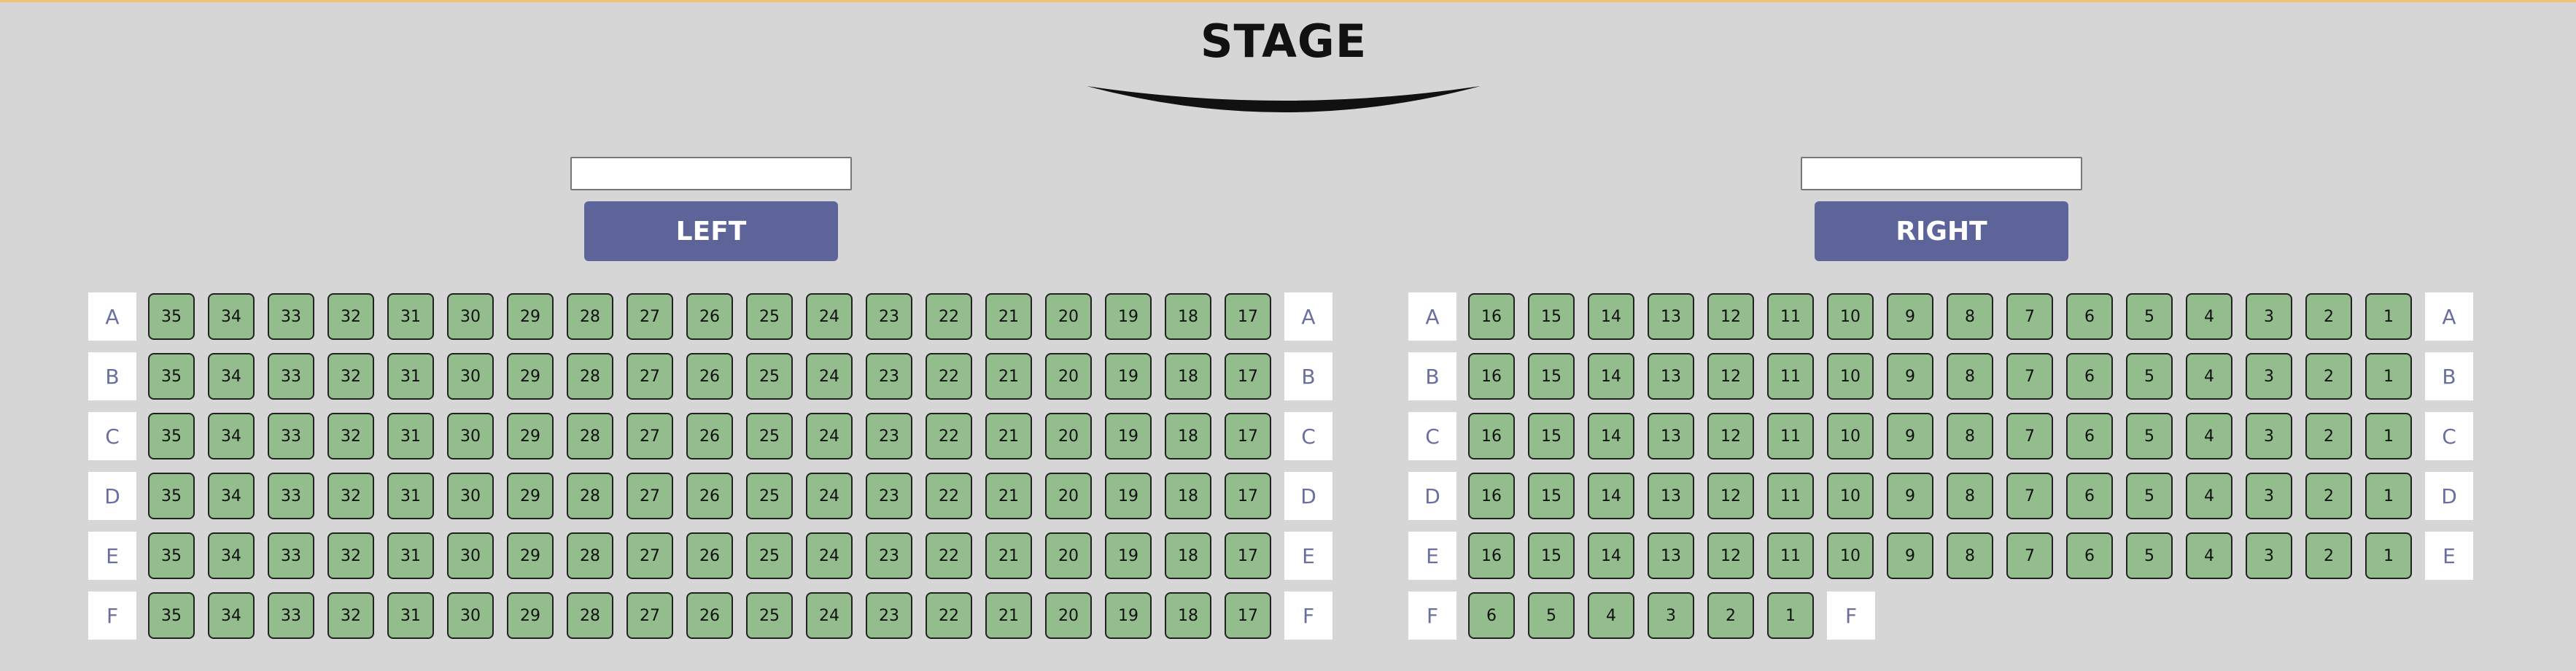 The height and width of the screenshot is (671, 2576). I want to click on seat-e-14: 14, so click(1611, 555).